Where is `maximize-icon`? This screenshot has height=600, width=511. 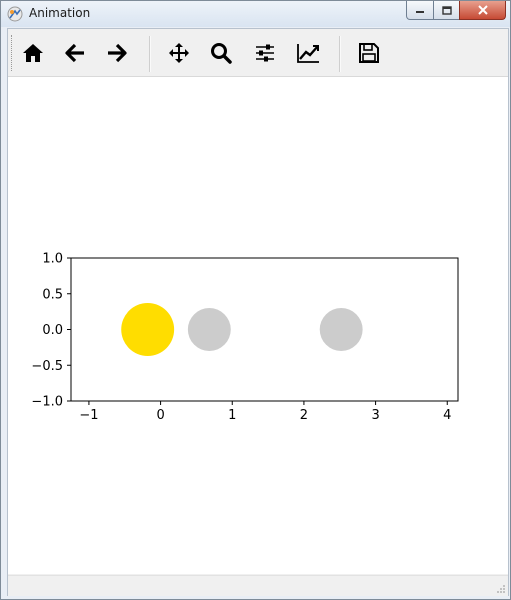 maximize-icon is located at coordinates (446, 10).